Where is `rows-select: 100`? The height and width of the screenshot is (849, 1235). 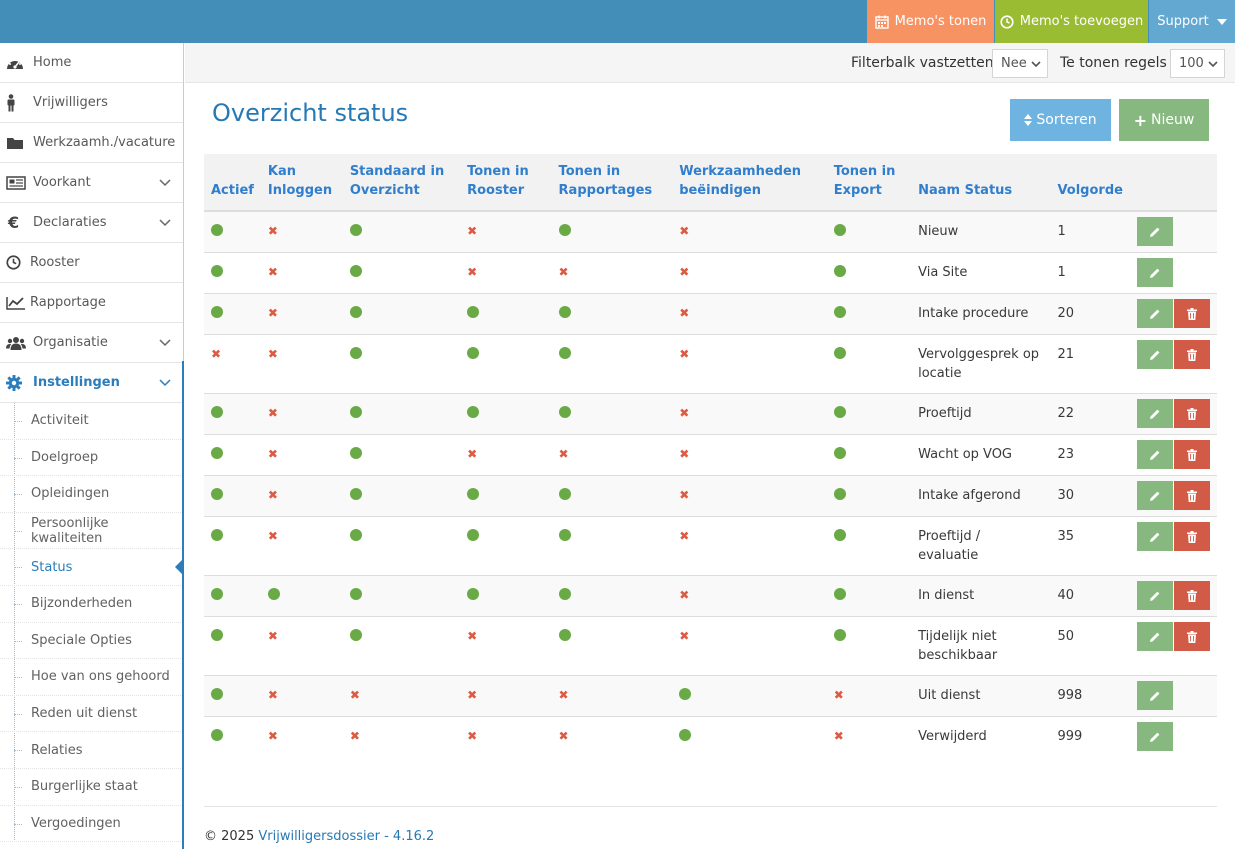 rows-select: 100 is located at coordinates (1197, 63).